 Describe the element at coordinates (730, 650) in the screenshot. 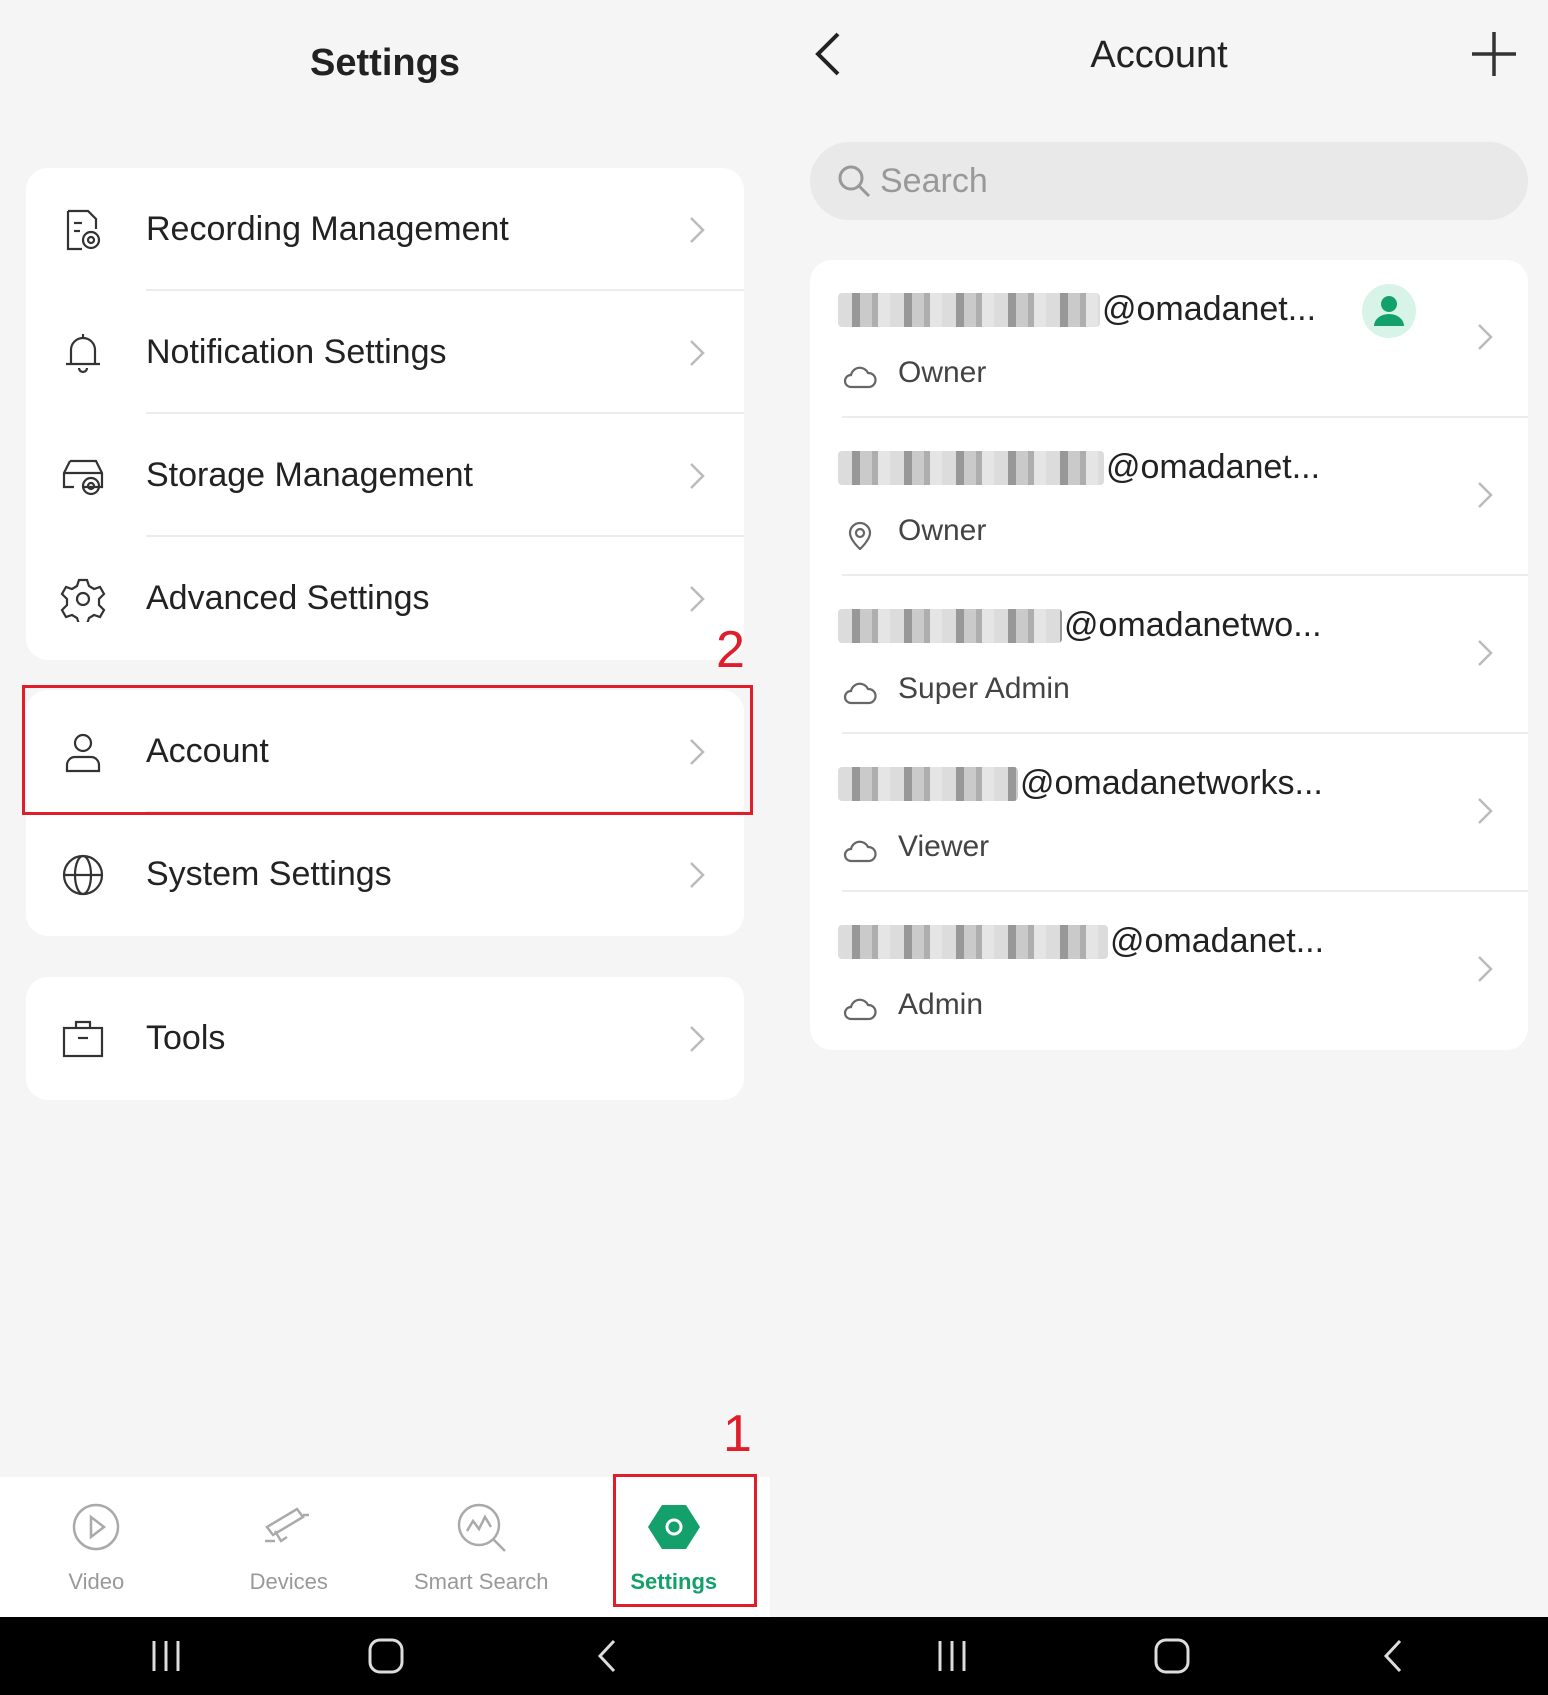

I see `annotation-step-2: 2` at that location.